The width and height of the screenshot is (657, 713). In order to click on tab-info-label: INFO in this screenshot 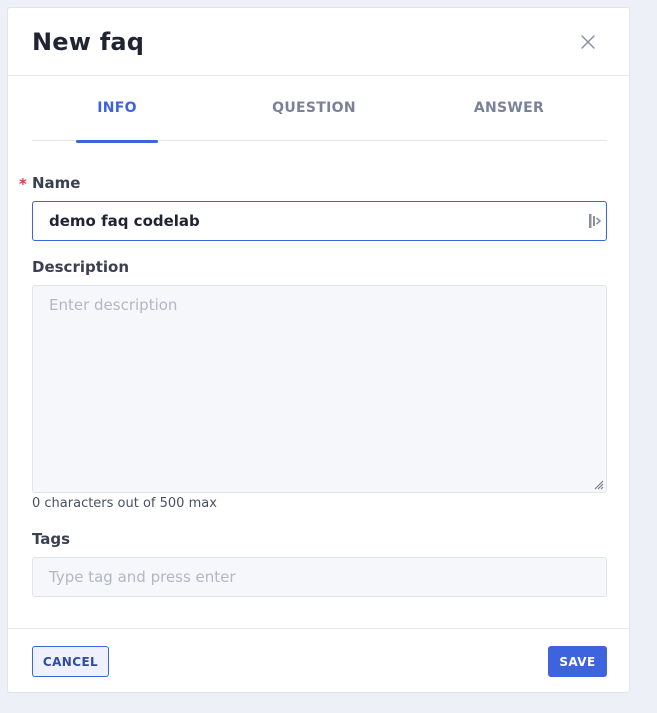, I will do `click(117, 108)`.